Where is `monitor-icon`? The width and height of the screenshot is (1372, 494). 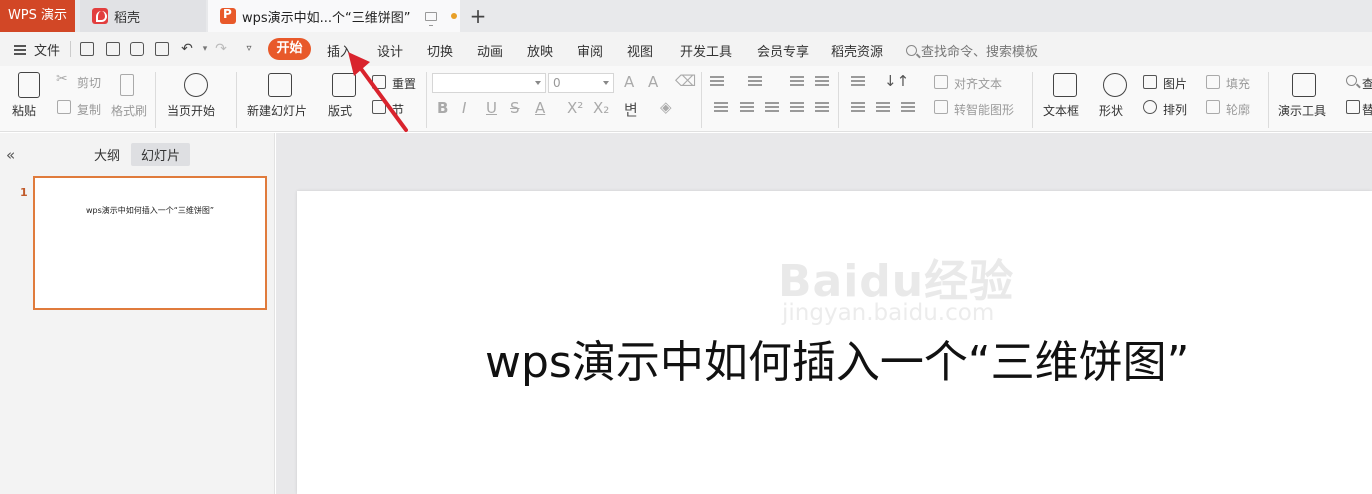
monitor-icon is located at coordinates (430, 18).